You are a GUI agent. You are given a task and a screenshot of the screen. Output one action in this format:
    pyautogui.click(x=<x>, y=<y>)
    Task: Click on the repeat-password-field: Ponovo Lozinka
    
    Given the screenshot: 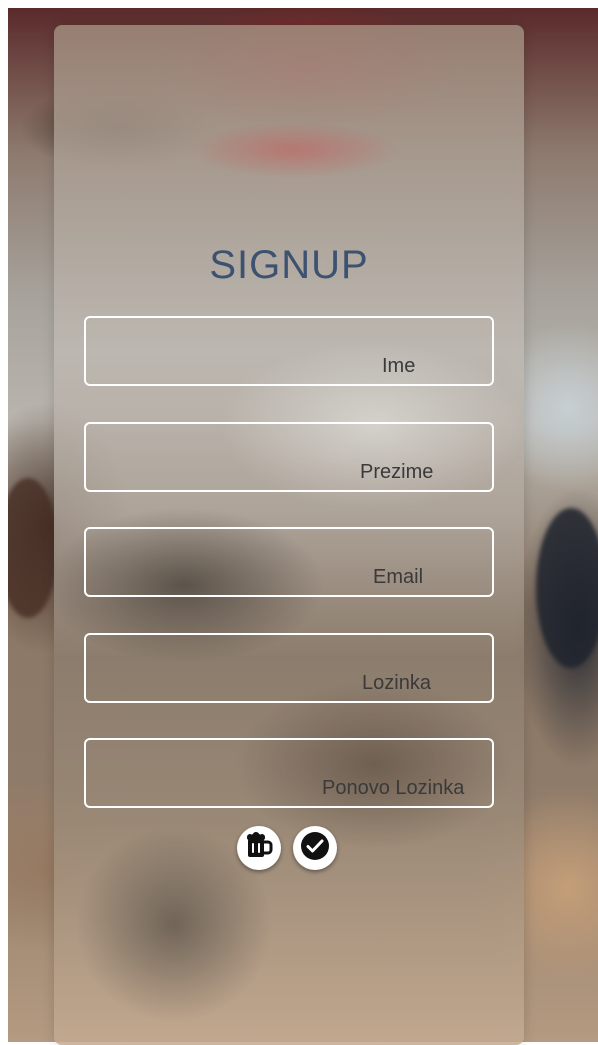 What is the action you would take?
    pyautogui.click(x=289, y=773)
    